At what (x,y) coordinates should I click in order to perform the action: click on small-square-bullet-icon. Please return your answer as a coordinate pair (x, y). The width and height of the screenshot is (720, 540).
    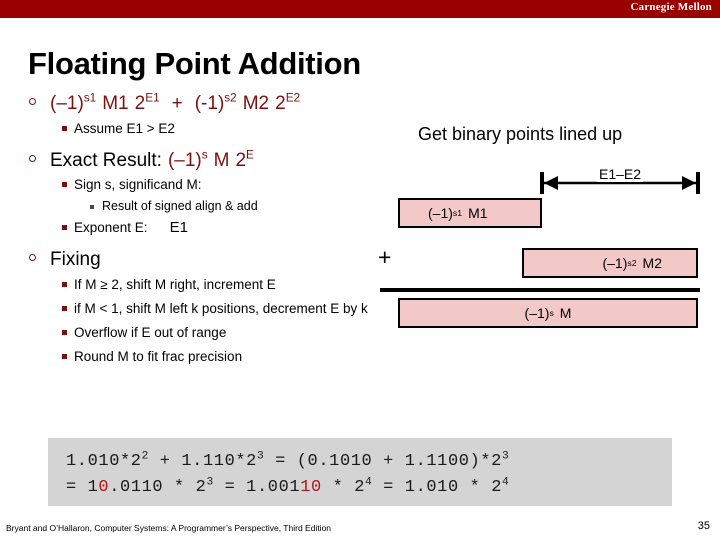
    Looking at the image, I should click on (92, 207).